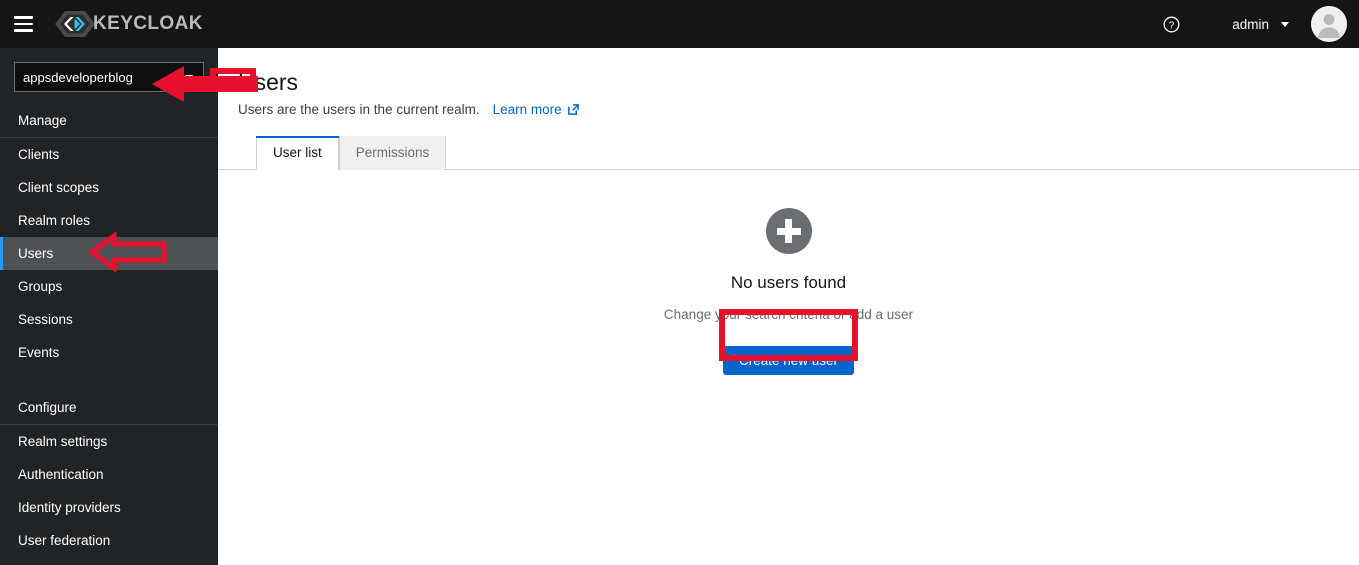 Image resolution: width=1359 pixels, height=565 pixels. Describe the element at coordinates (573, 109) in the screenshot. I see `external-link-icon` at that location.